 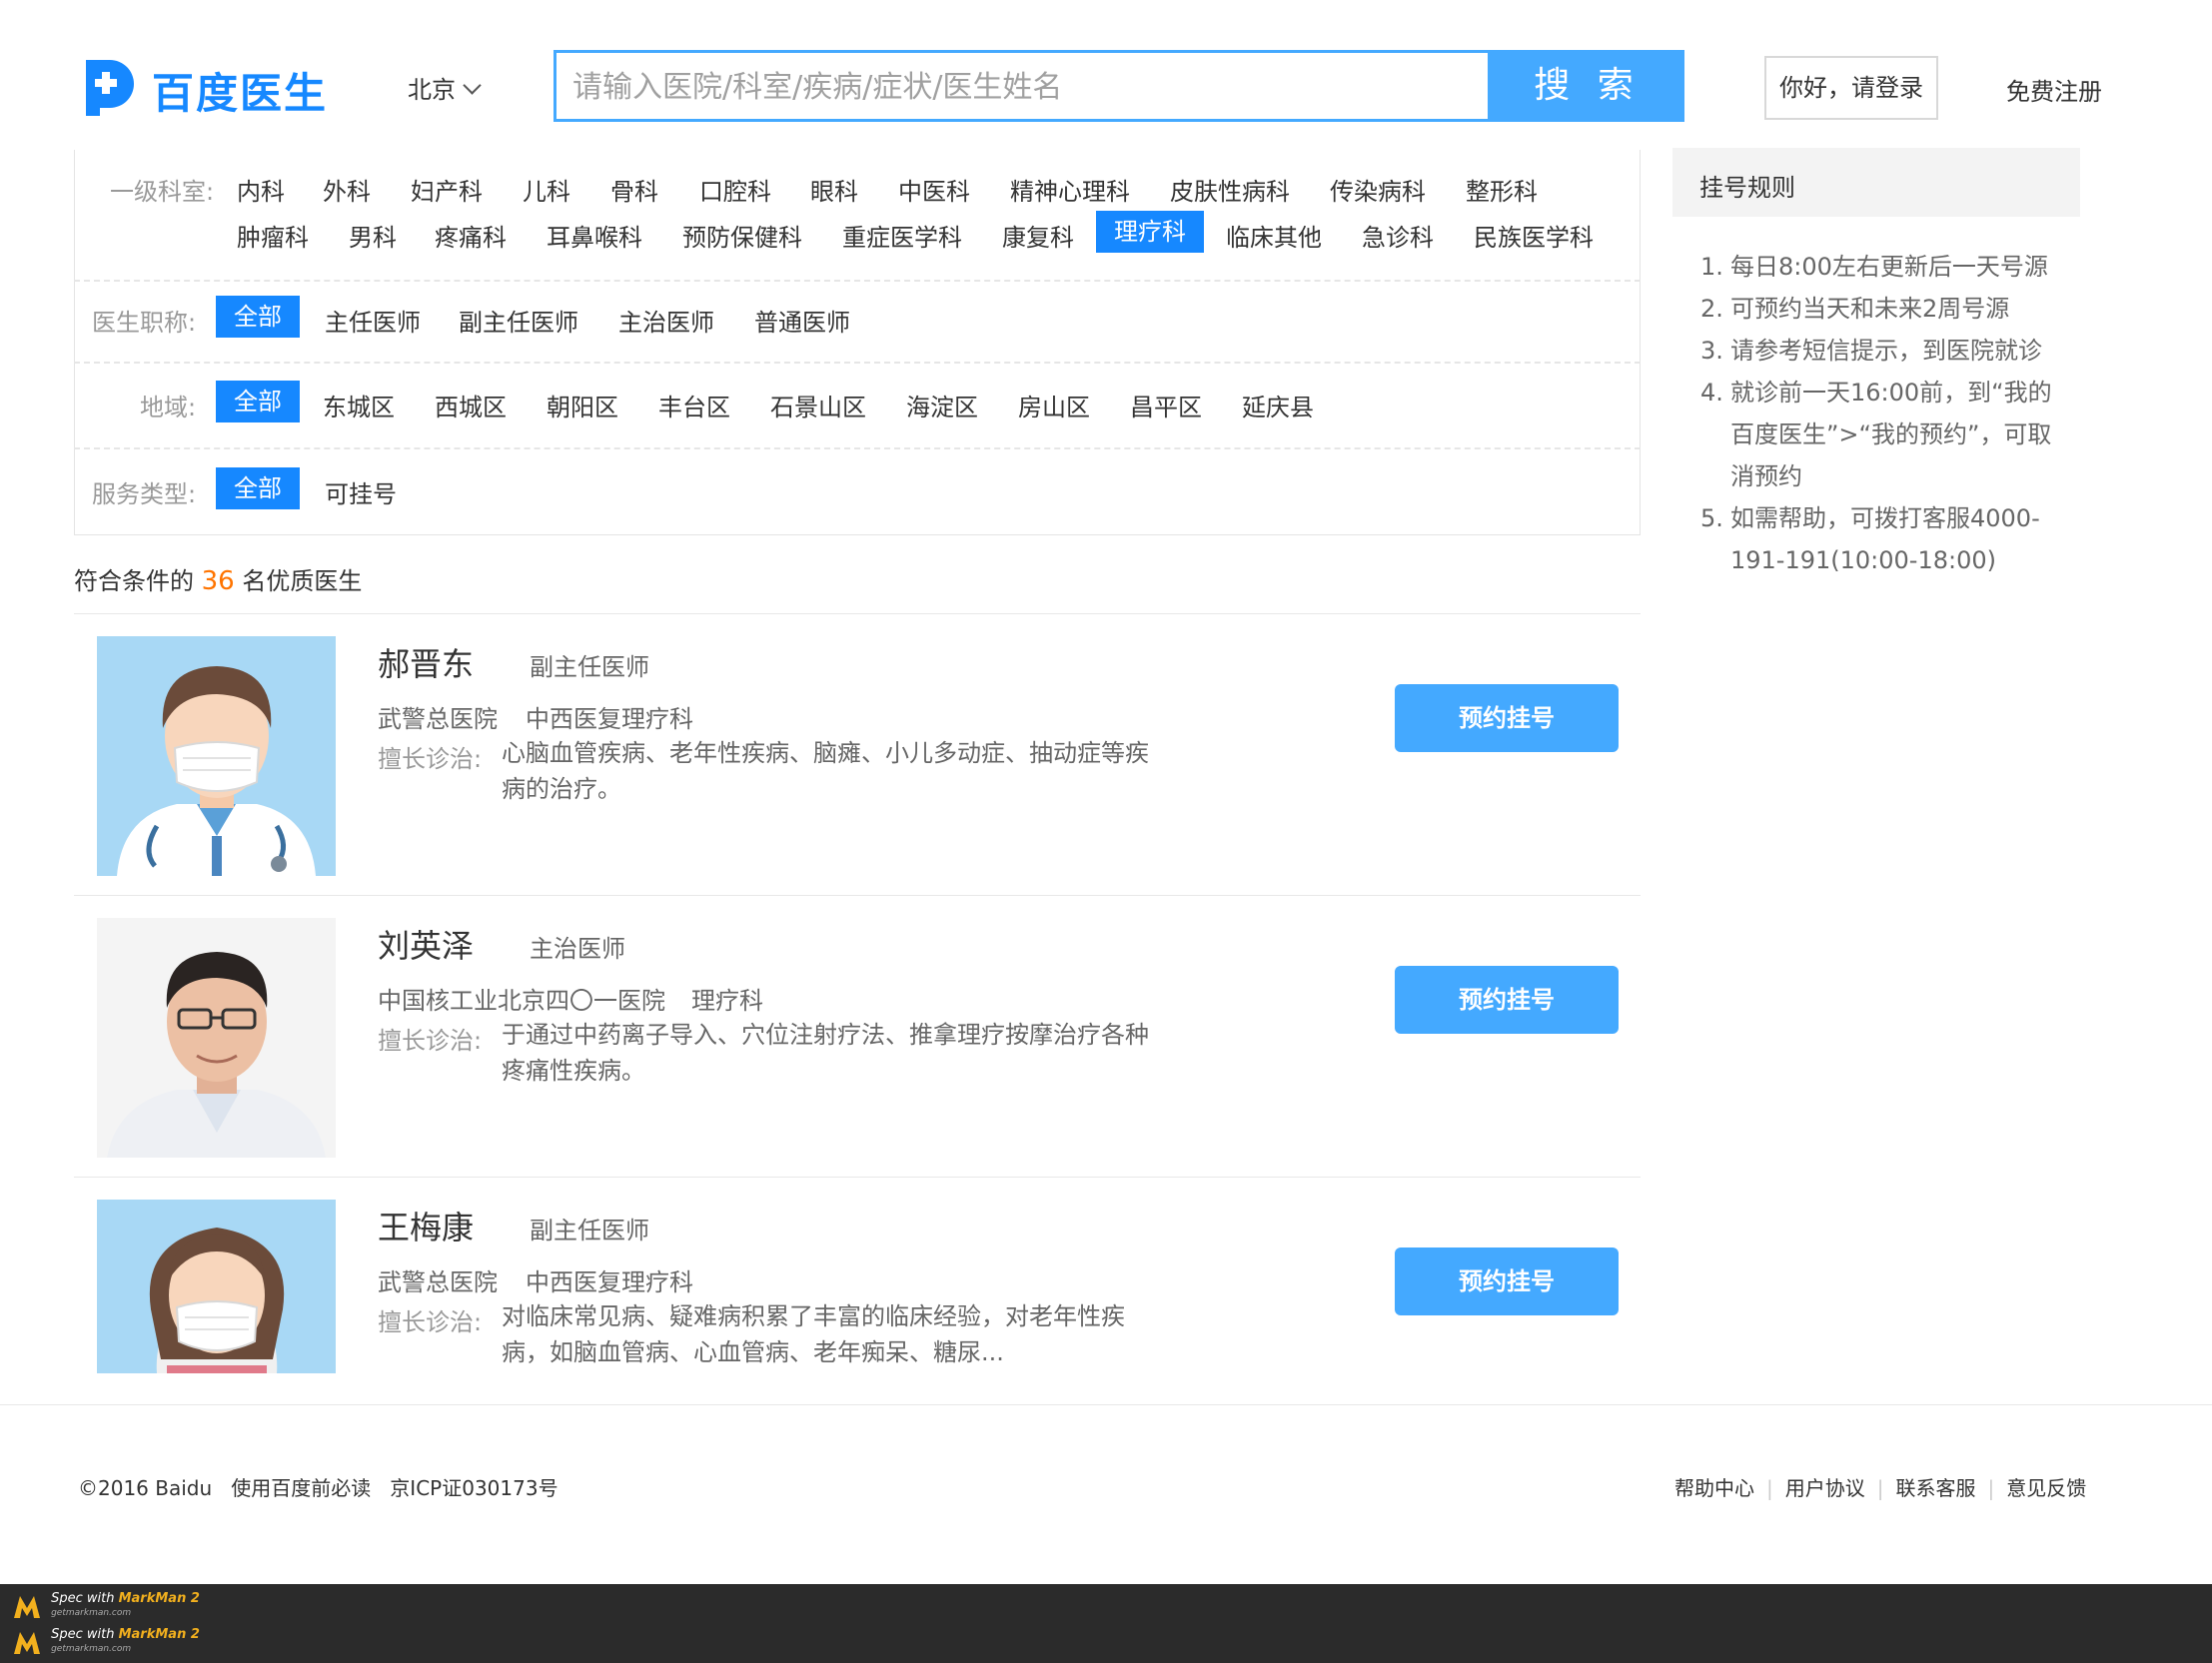 I want to click on region-option-shijingshan: 石景山区, so click(x=818, y=405).